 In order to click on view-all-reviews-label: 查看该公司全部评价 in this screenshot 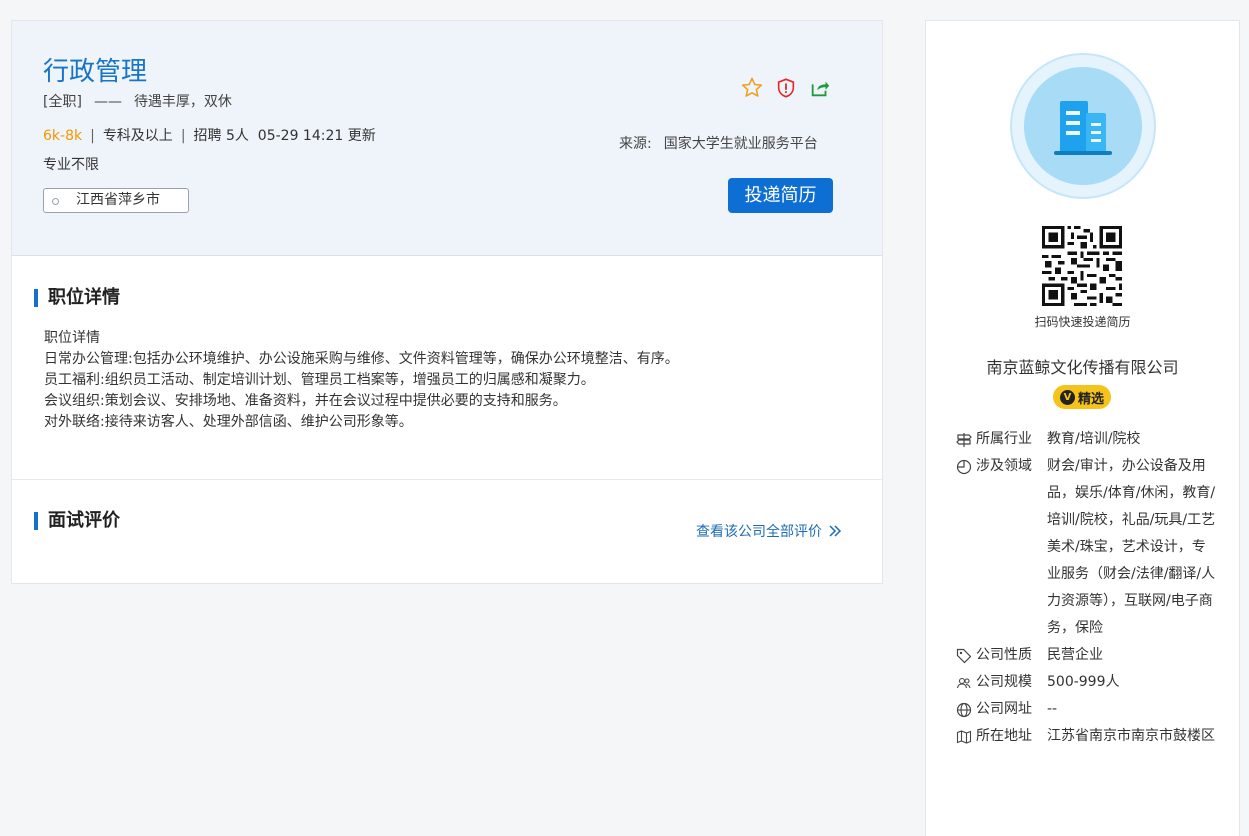, I will do `click(759, 532)`.